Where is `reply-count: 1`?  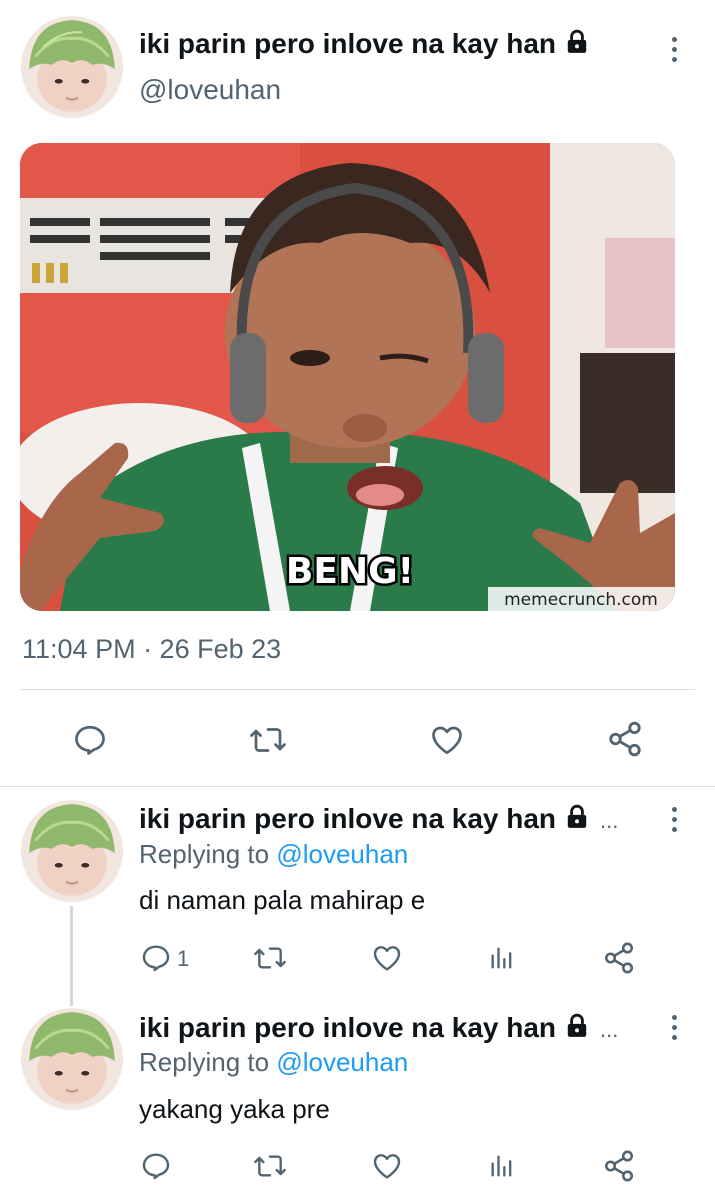 reply-count: 1 is located at coordinates (183, 958).